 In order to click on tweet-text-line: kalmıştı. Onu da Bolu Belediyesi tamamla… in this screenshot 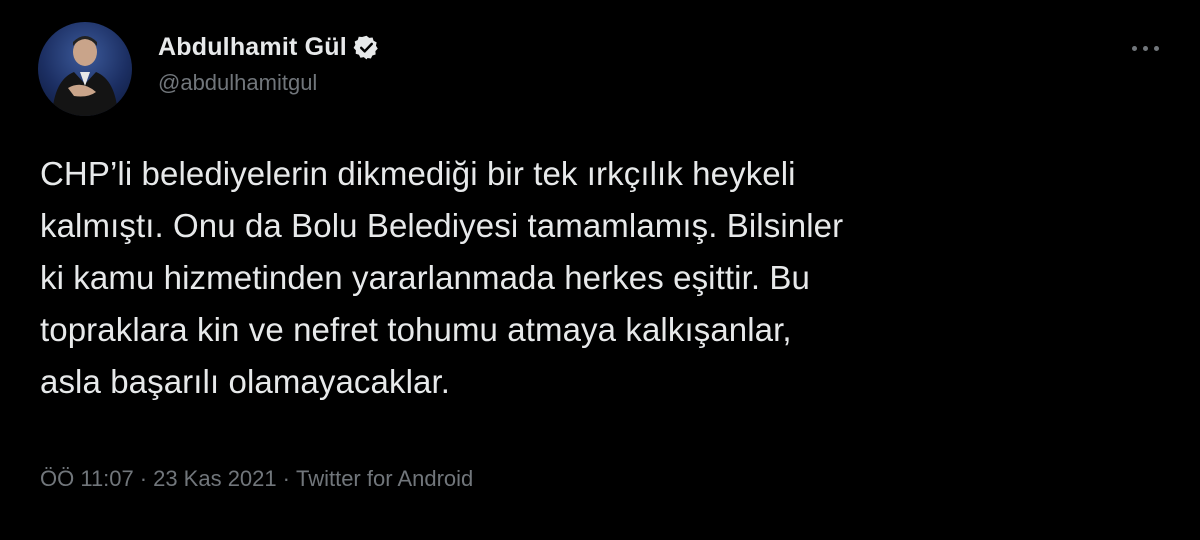, I will do `click(442, 225)`.